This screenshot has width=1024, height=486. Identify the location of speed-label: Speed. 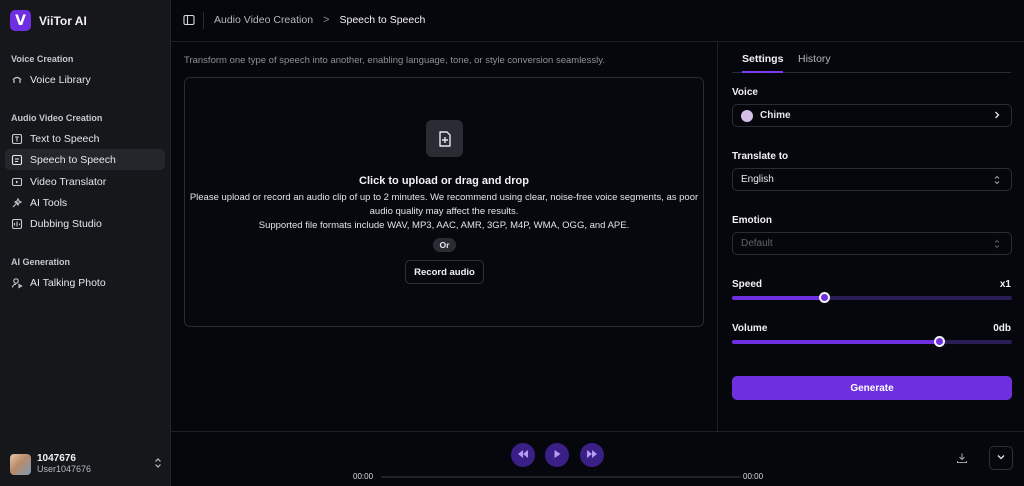
(747, 284).